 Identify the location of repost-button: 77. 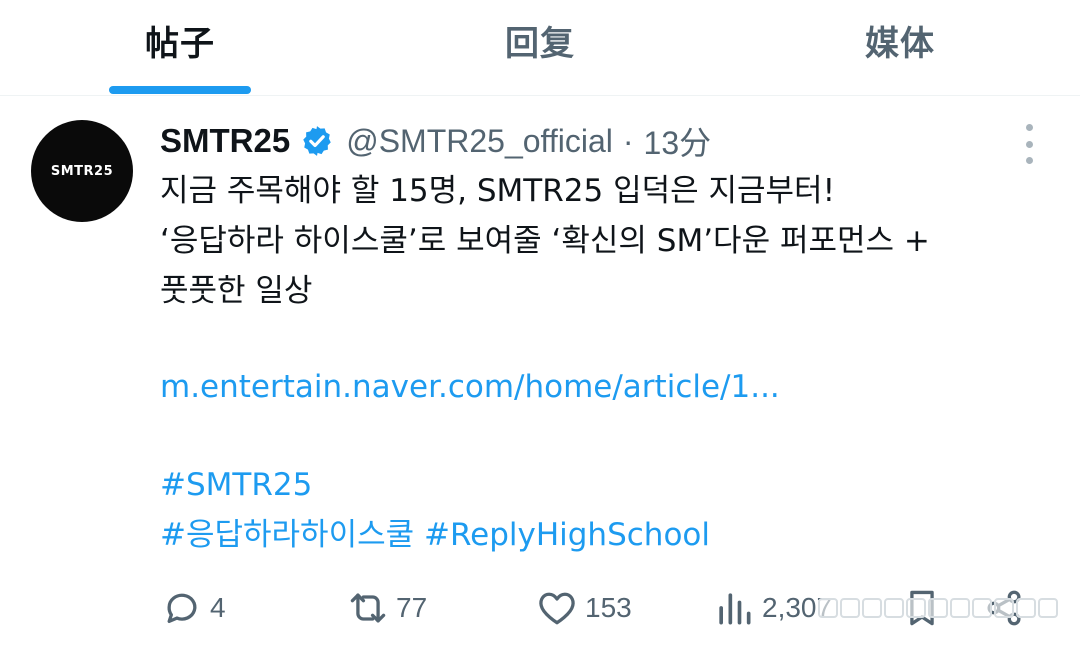
(386, 608).